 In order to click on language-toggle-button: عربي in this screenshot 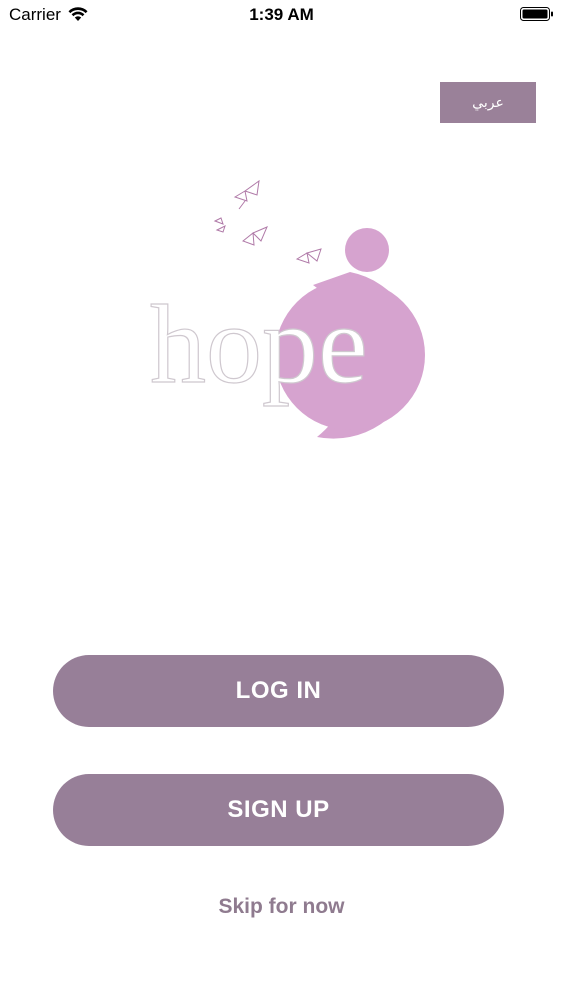, I will do `click(488, 102)`.